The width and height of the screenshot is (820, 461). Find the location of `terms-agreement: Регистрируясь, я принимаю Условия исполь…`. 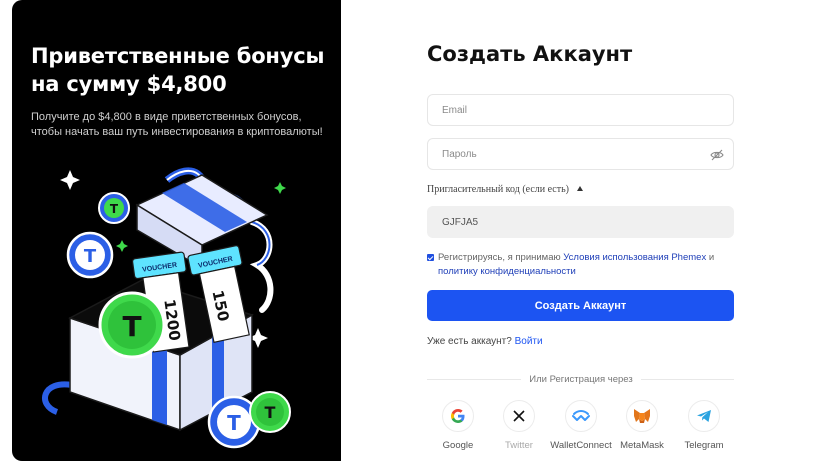

terms-agreement: Регистрируясь, я принимаю Условия исполь… is located at coordinates (582, 265).